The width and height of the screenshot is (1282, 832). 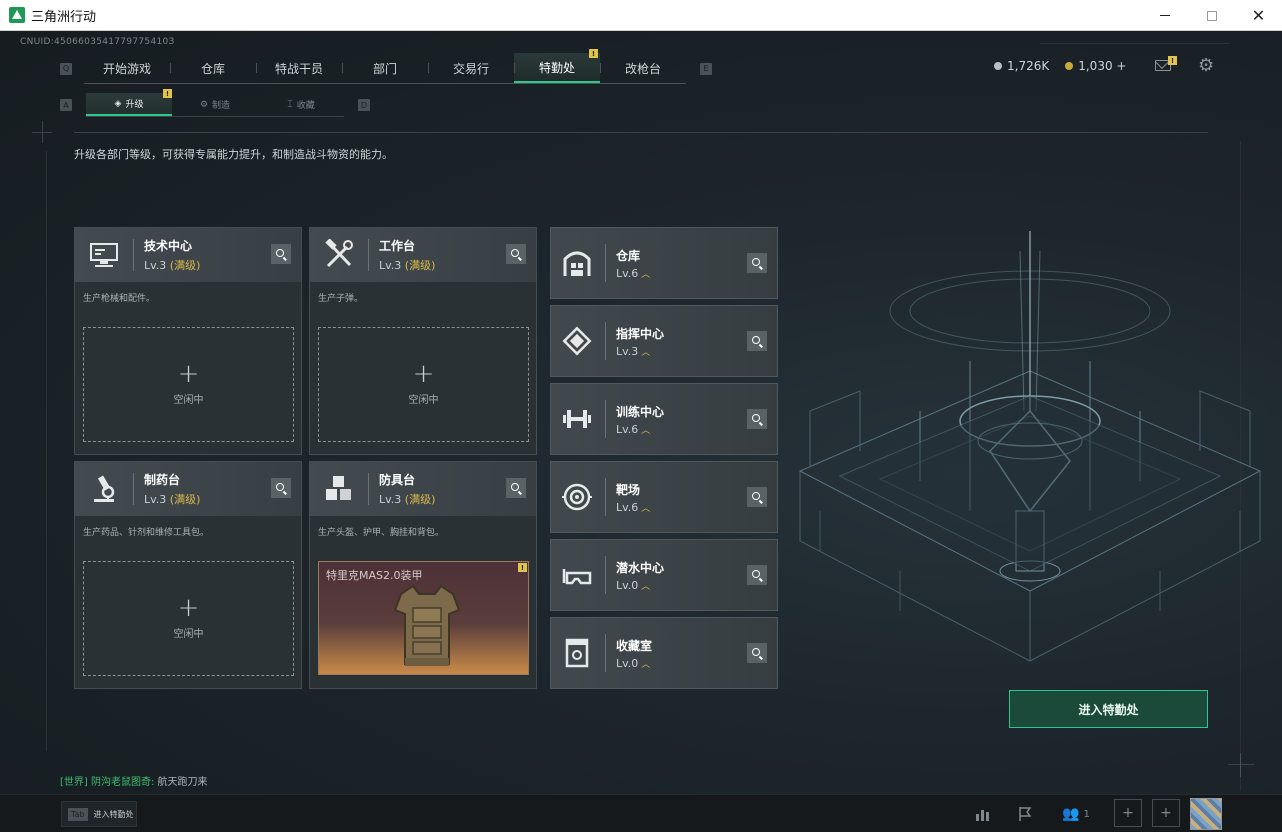 I want to click on gold-amount: 1,030 +, so click(x=1102, y=66).